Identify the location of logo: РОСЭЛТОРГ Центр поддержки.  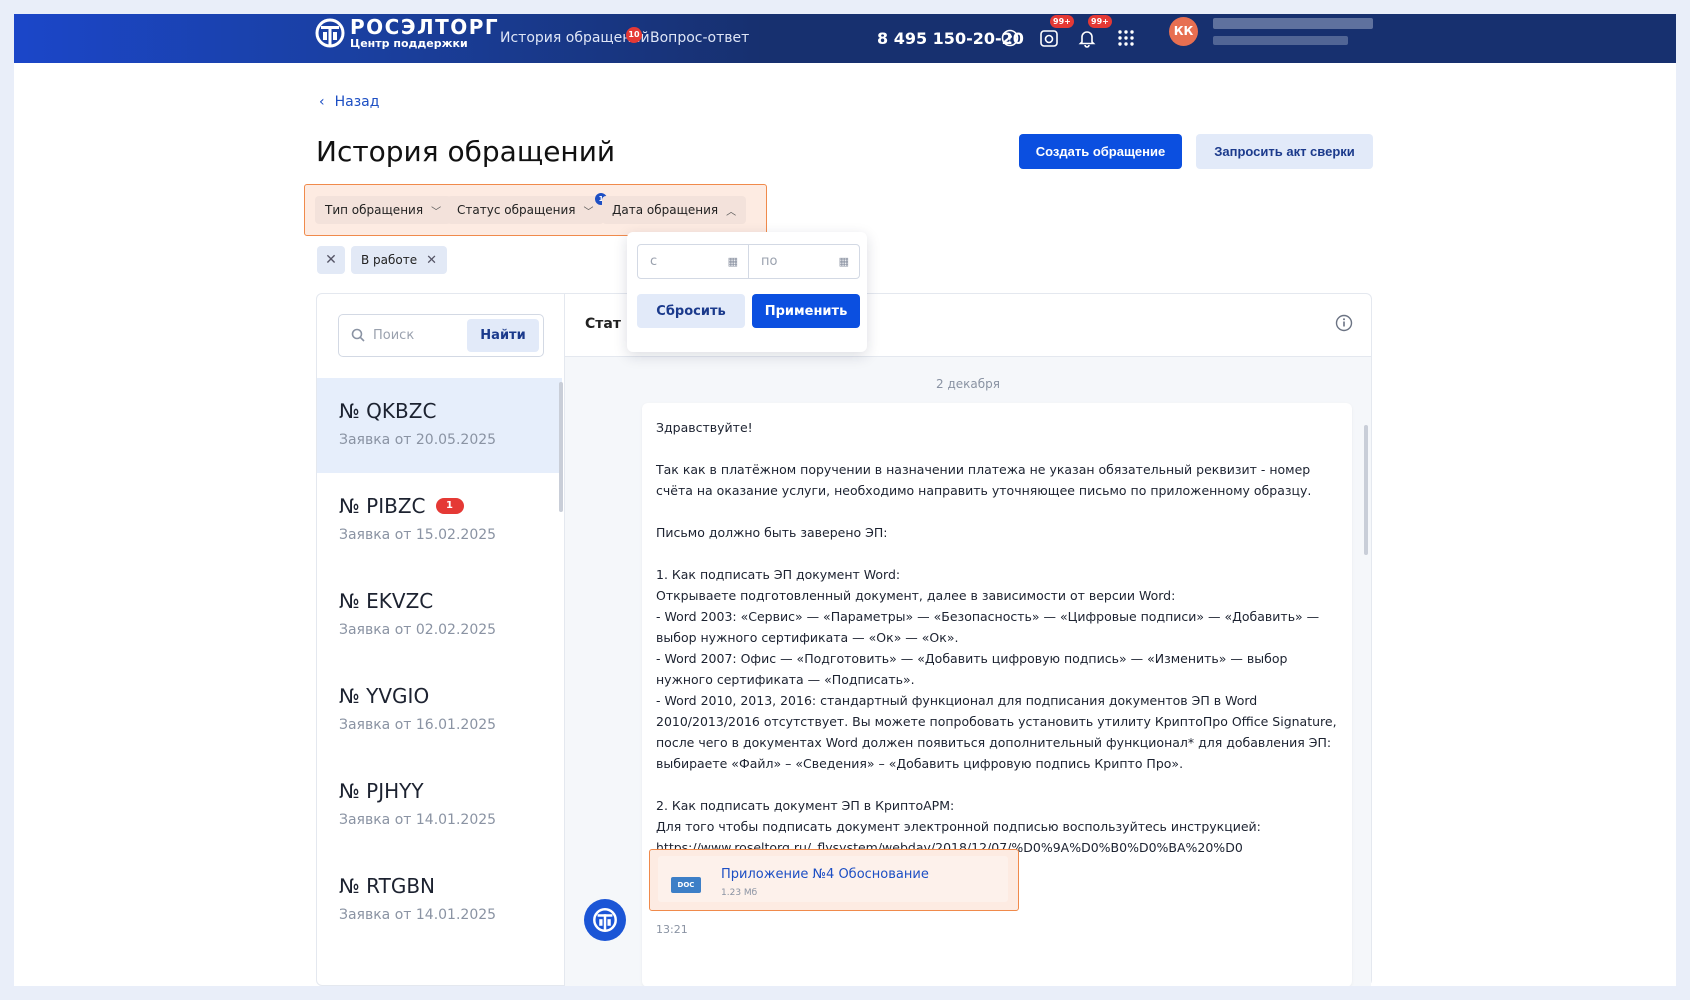
(407, 33).